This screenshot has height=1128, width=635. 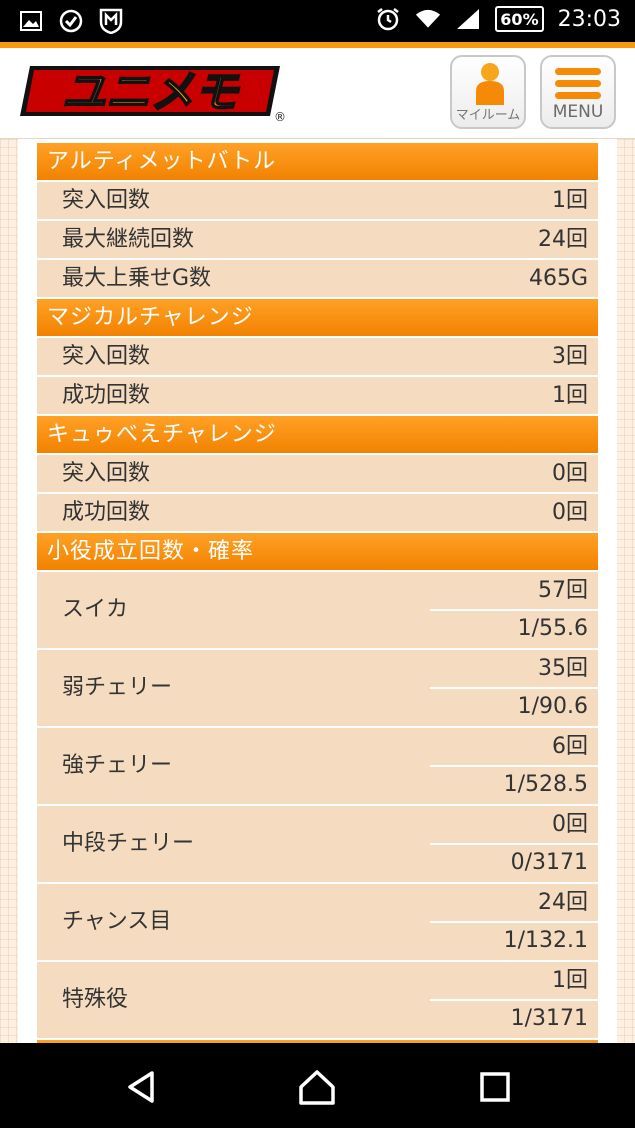 I want to click on section-header-magical: マジカルチャレンジ, so click(x=317, y=317).